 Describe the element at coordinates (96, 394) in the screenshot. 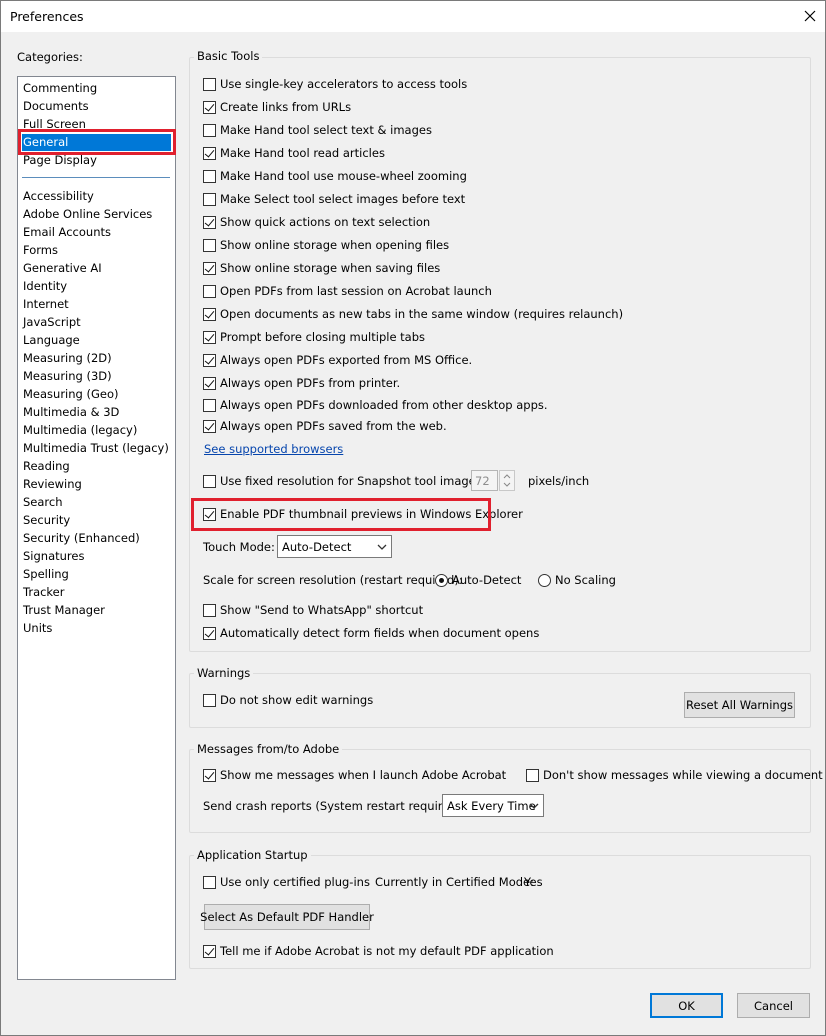

I see `category-measuring-geo: Measuring (Geo)` at that location.